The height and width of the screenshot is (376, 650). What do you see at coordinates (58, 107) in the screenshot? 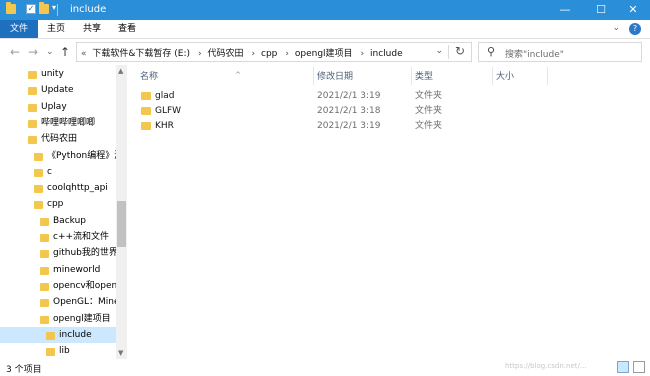
I see `sidebar-item: Uplay` at bounding box center [58, 107].